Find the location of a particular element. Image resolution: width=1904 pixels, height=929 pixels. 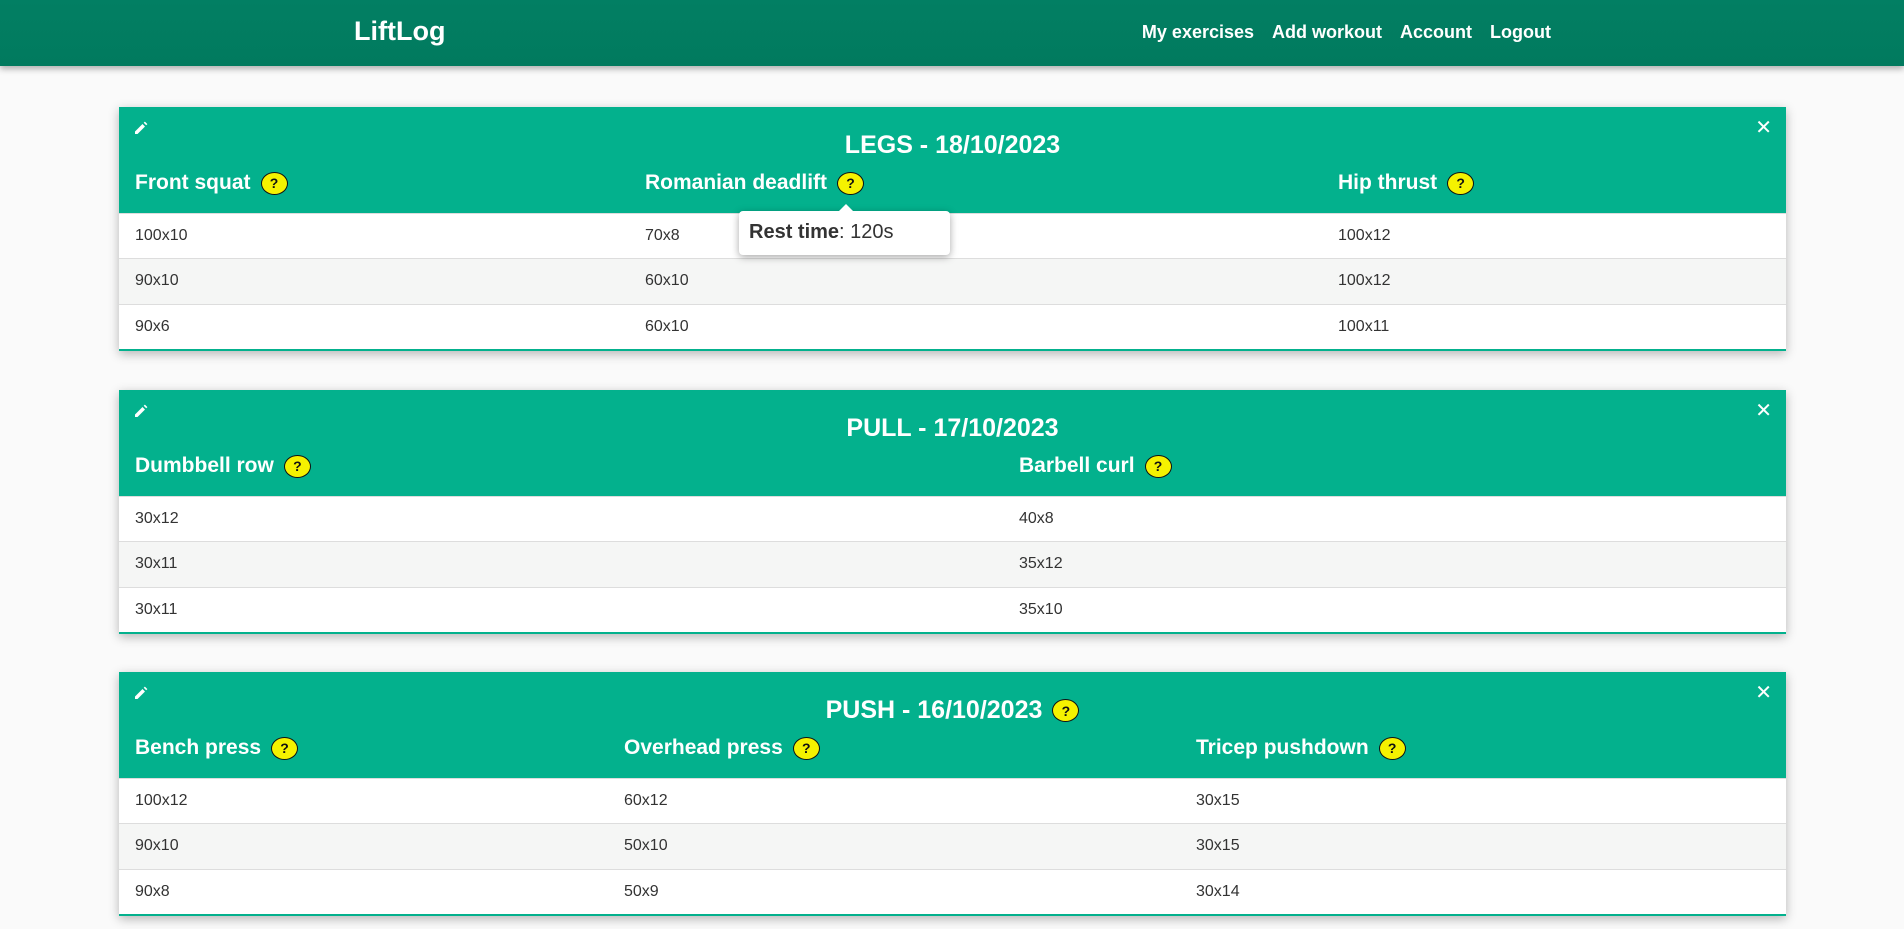

set-cell: 30x14 is located at coordinates (1218, 891).